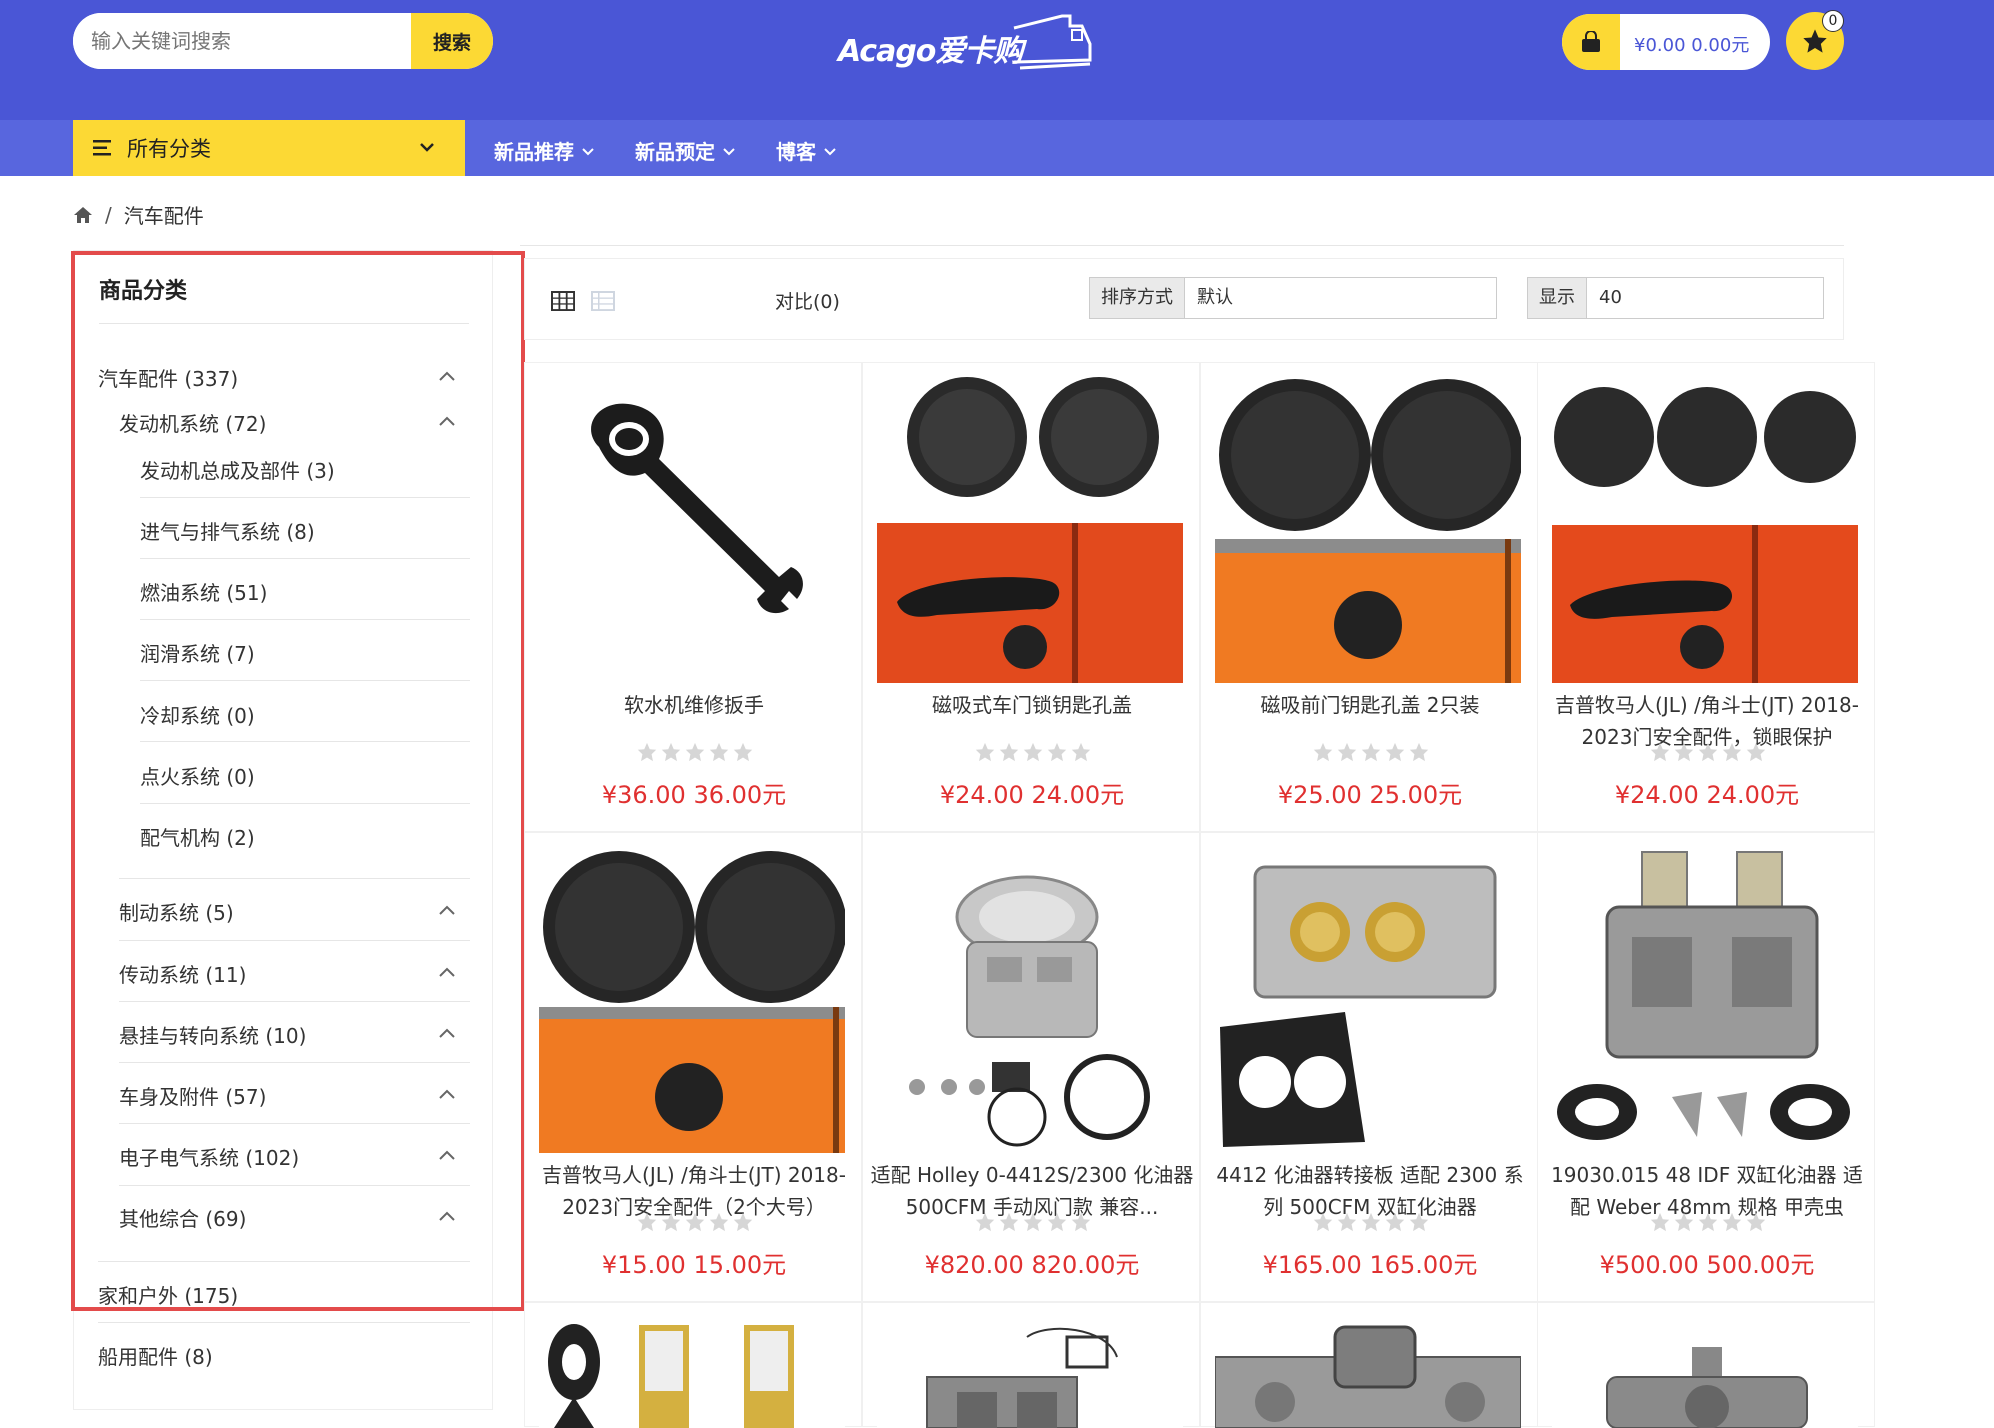 The image size is (1994, 1428). Describe the element at coordinates (930, 51) in the screenshot. I see `logo-text: Acago爱卡购` at that location.